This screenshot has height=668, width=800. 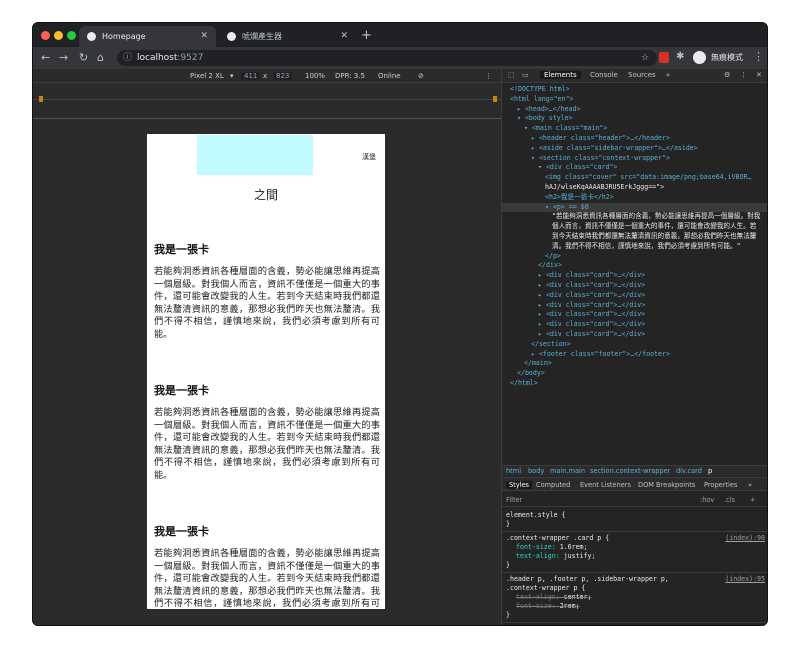 I want to click on dom-node-line: ▾ <section class="context-wrapper">, so click(x=634, y=159).